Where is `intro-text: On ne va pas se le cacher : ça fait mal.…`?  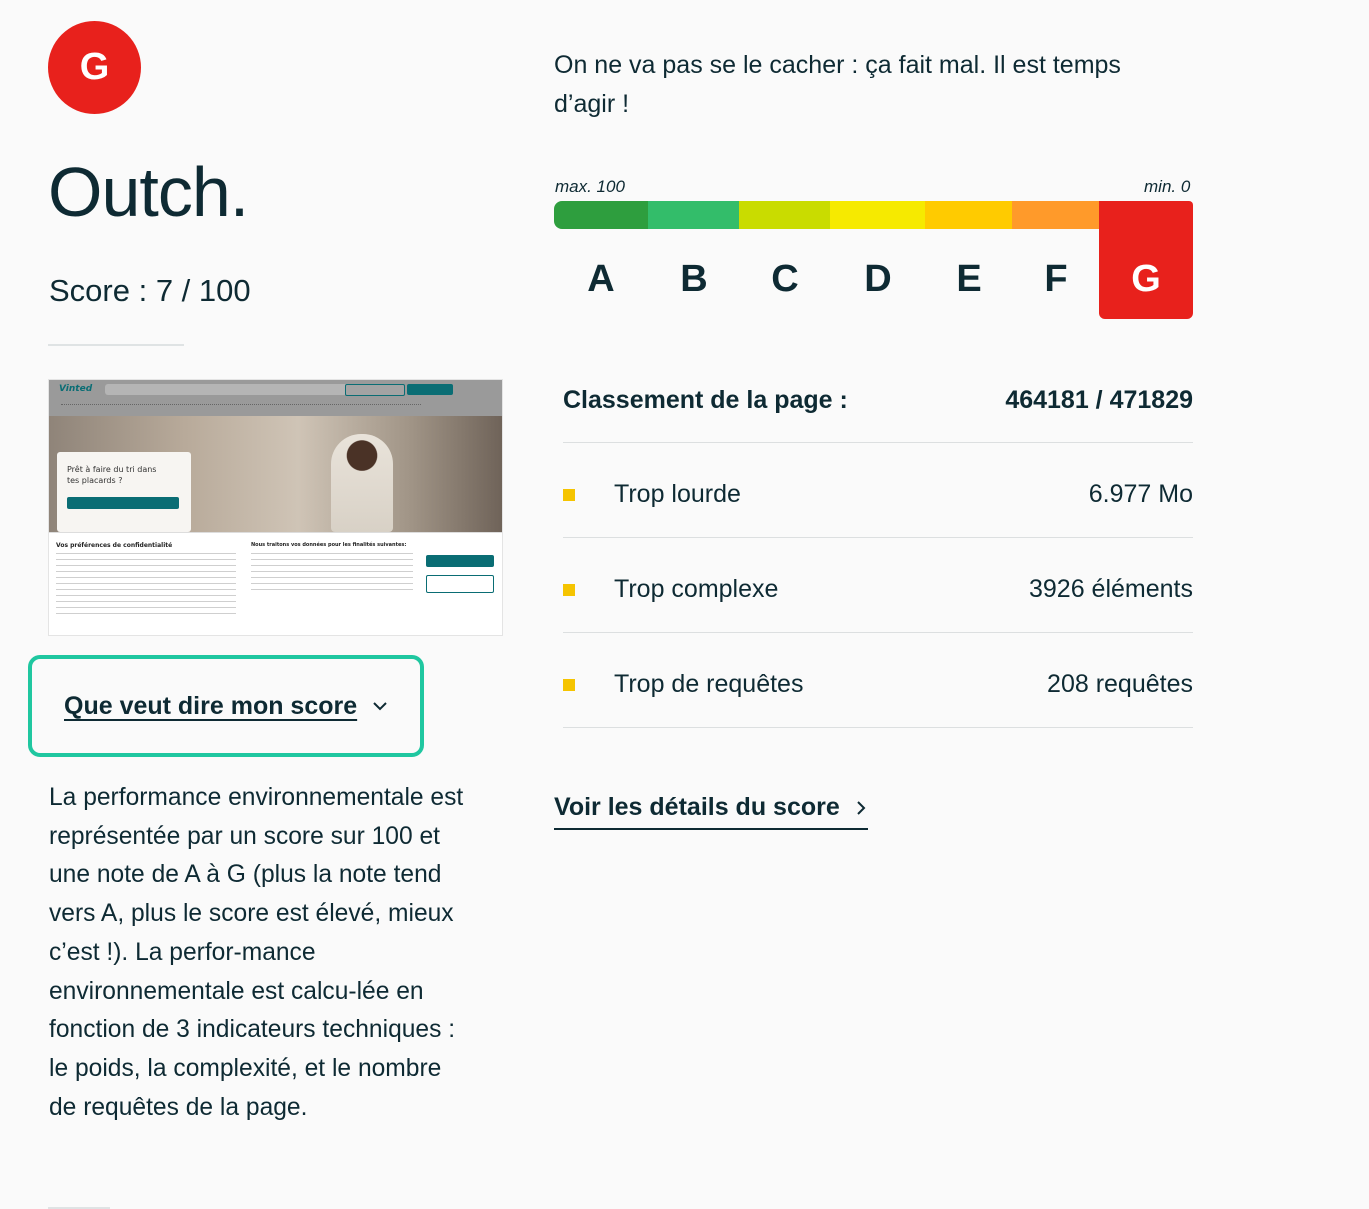 intro-text: On ne va pas se le cacher : ça fait mal.… is located at coordinates (837, 84).